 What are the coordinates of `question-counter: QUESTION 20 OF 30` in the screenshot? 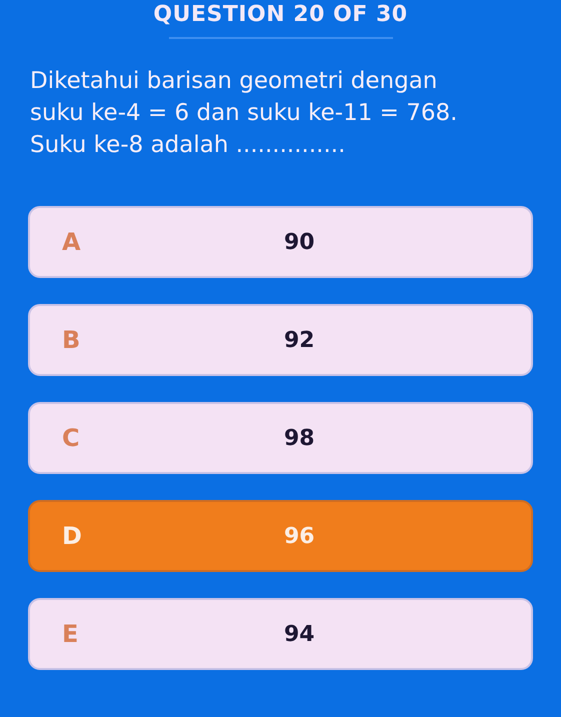 It's located at (280, 14).